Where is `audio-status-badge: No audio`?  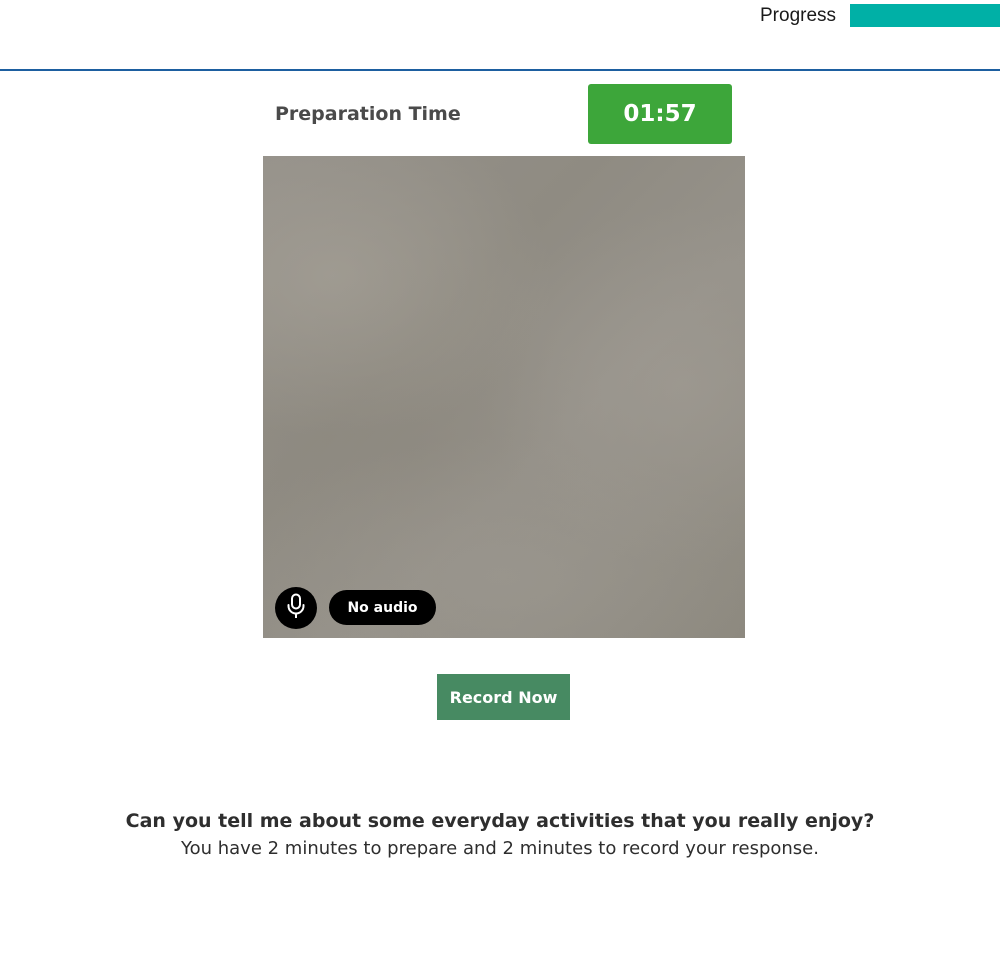 audio-status-badge: No audio is located at coordinates (382, 607).